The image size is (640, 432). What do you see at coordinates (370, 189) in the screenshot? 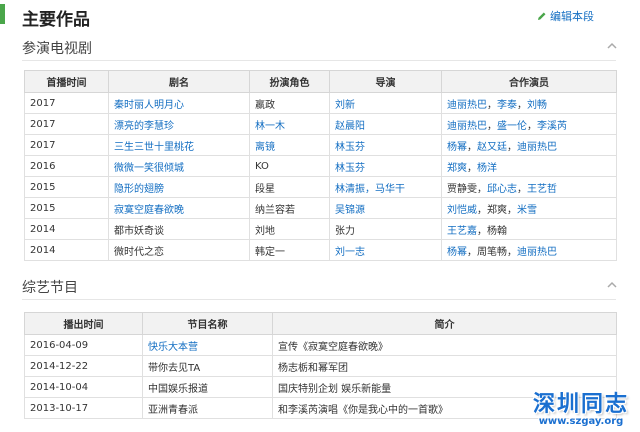
I see `director-name: 林清振，马华干` at bounding box center [370, 189].